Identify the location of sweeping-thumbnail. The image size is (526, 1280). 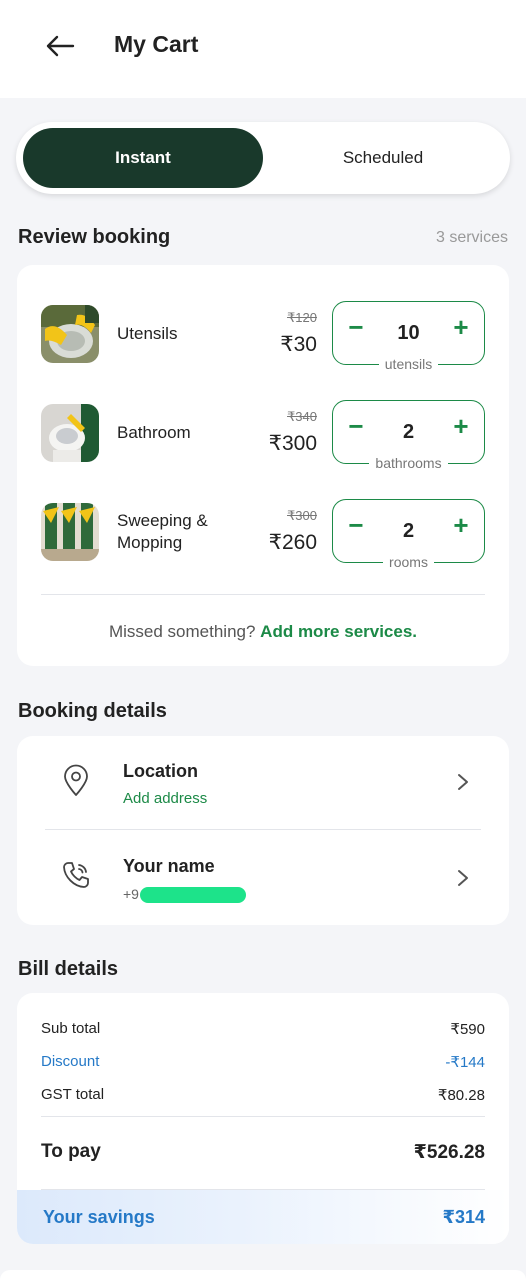
(70, 532).